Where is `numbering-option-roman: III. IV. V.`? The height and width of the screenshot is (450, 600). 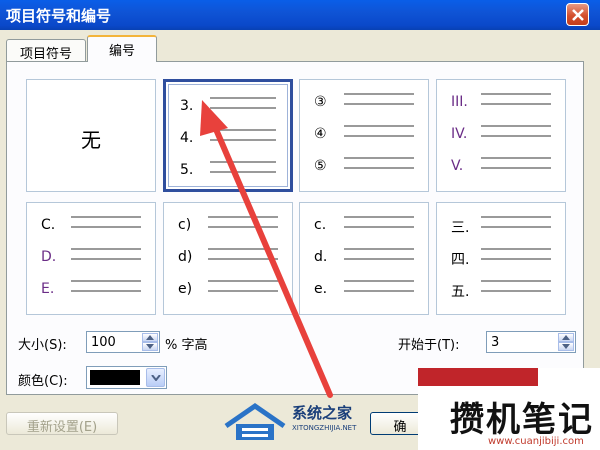 numbering-option-roman: III. IV. V. is located at coordinates (501, 135).